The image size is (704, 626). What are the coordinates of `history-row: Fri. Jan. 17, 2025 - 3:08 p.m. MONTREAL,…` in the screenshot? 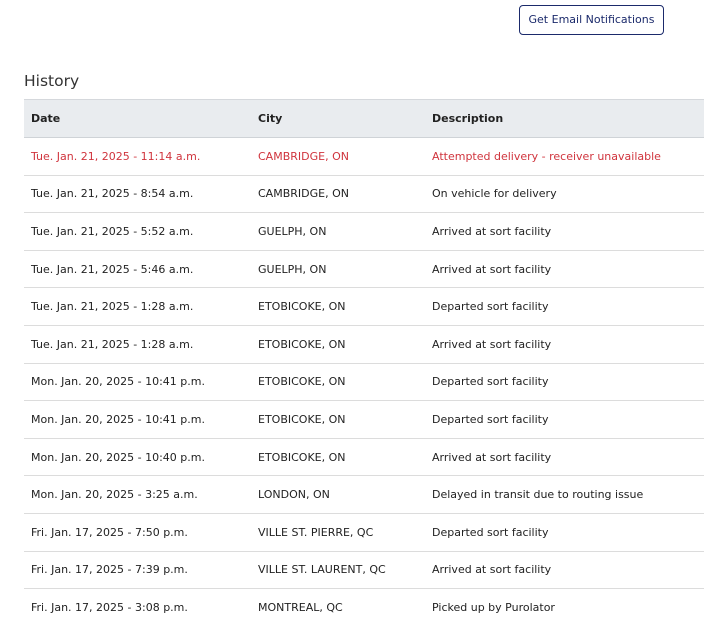 It's located at (364, 607).